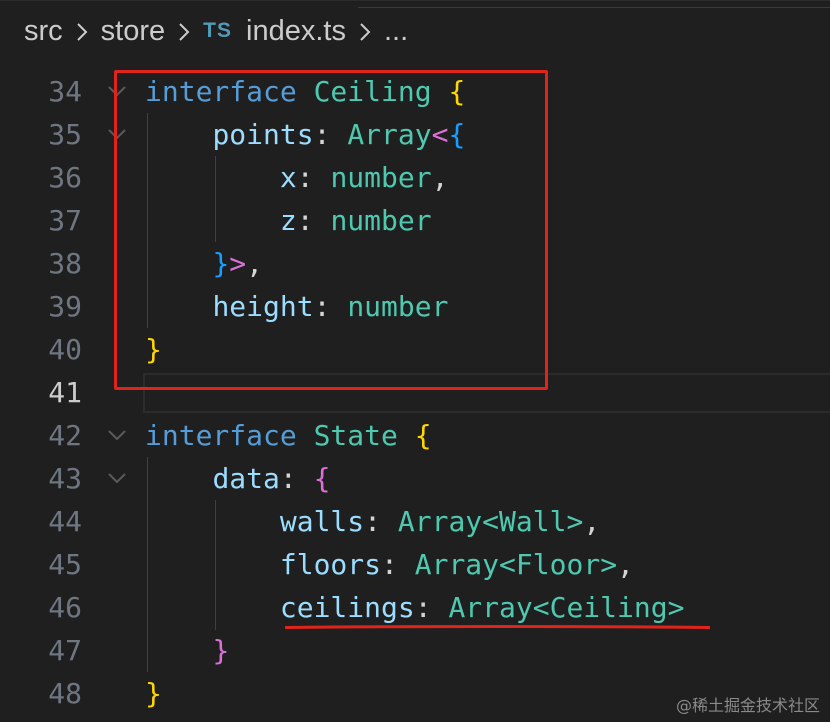 The width and height of the screenshot is (830, 722). What do you see at coordinates (288, 435) in the screenshot?
I see `code-text: interface State {` at bounding box center [288, 435].